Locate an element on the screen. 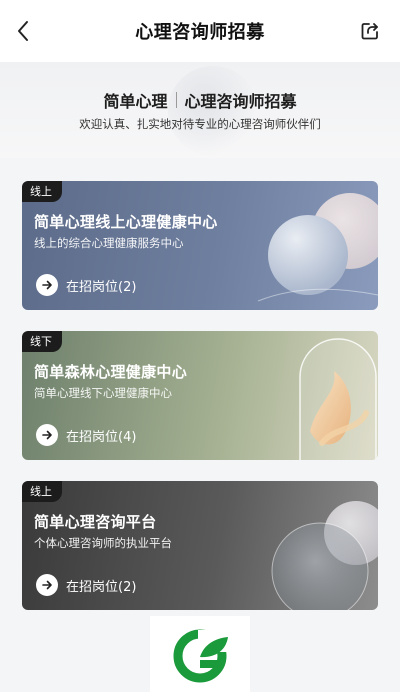 The width and height of the screenshot is (400, 692). card-title: 简单心理咨询平台 is located at coordinates (95, 522).